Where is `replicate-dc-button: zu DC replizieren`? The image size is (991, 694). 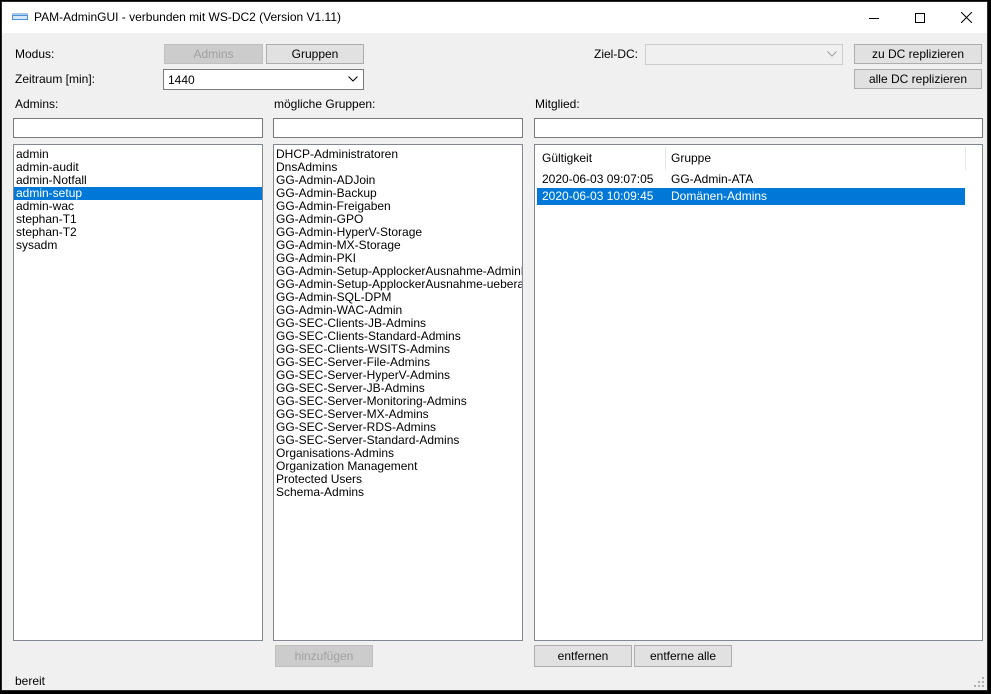 replicate-dc-button: zu DC replizieren is located at coordinates (918, 54).